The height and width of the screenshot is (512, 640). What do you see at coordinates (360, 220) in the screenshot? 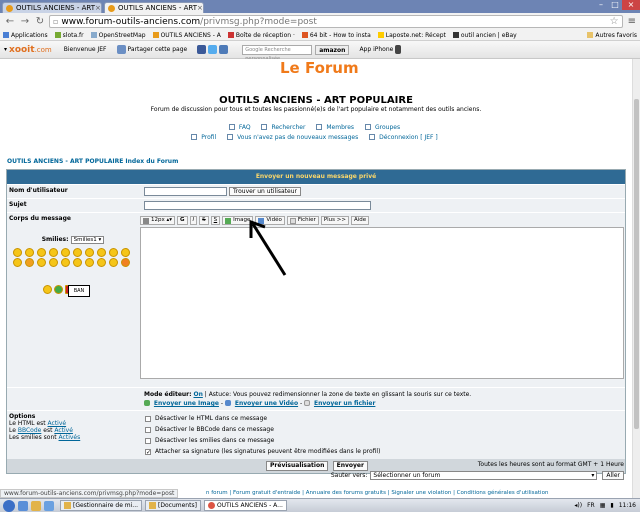
I see `help-button: Aide` at bounding box center [360, 220].